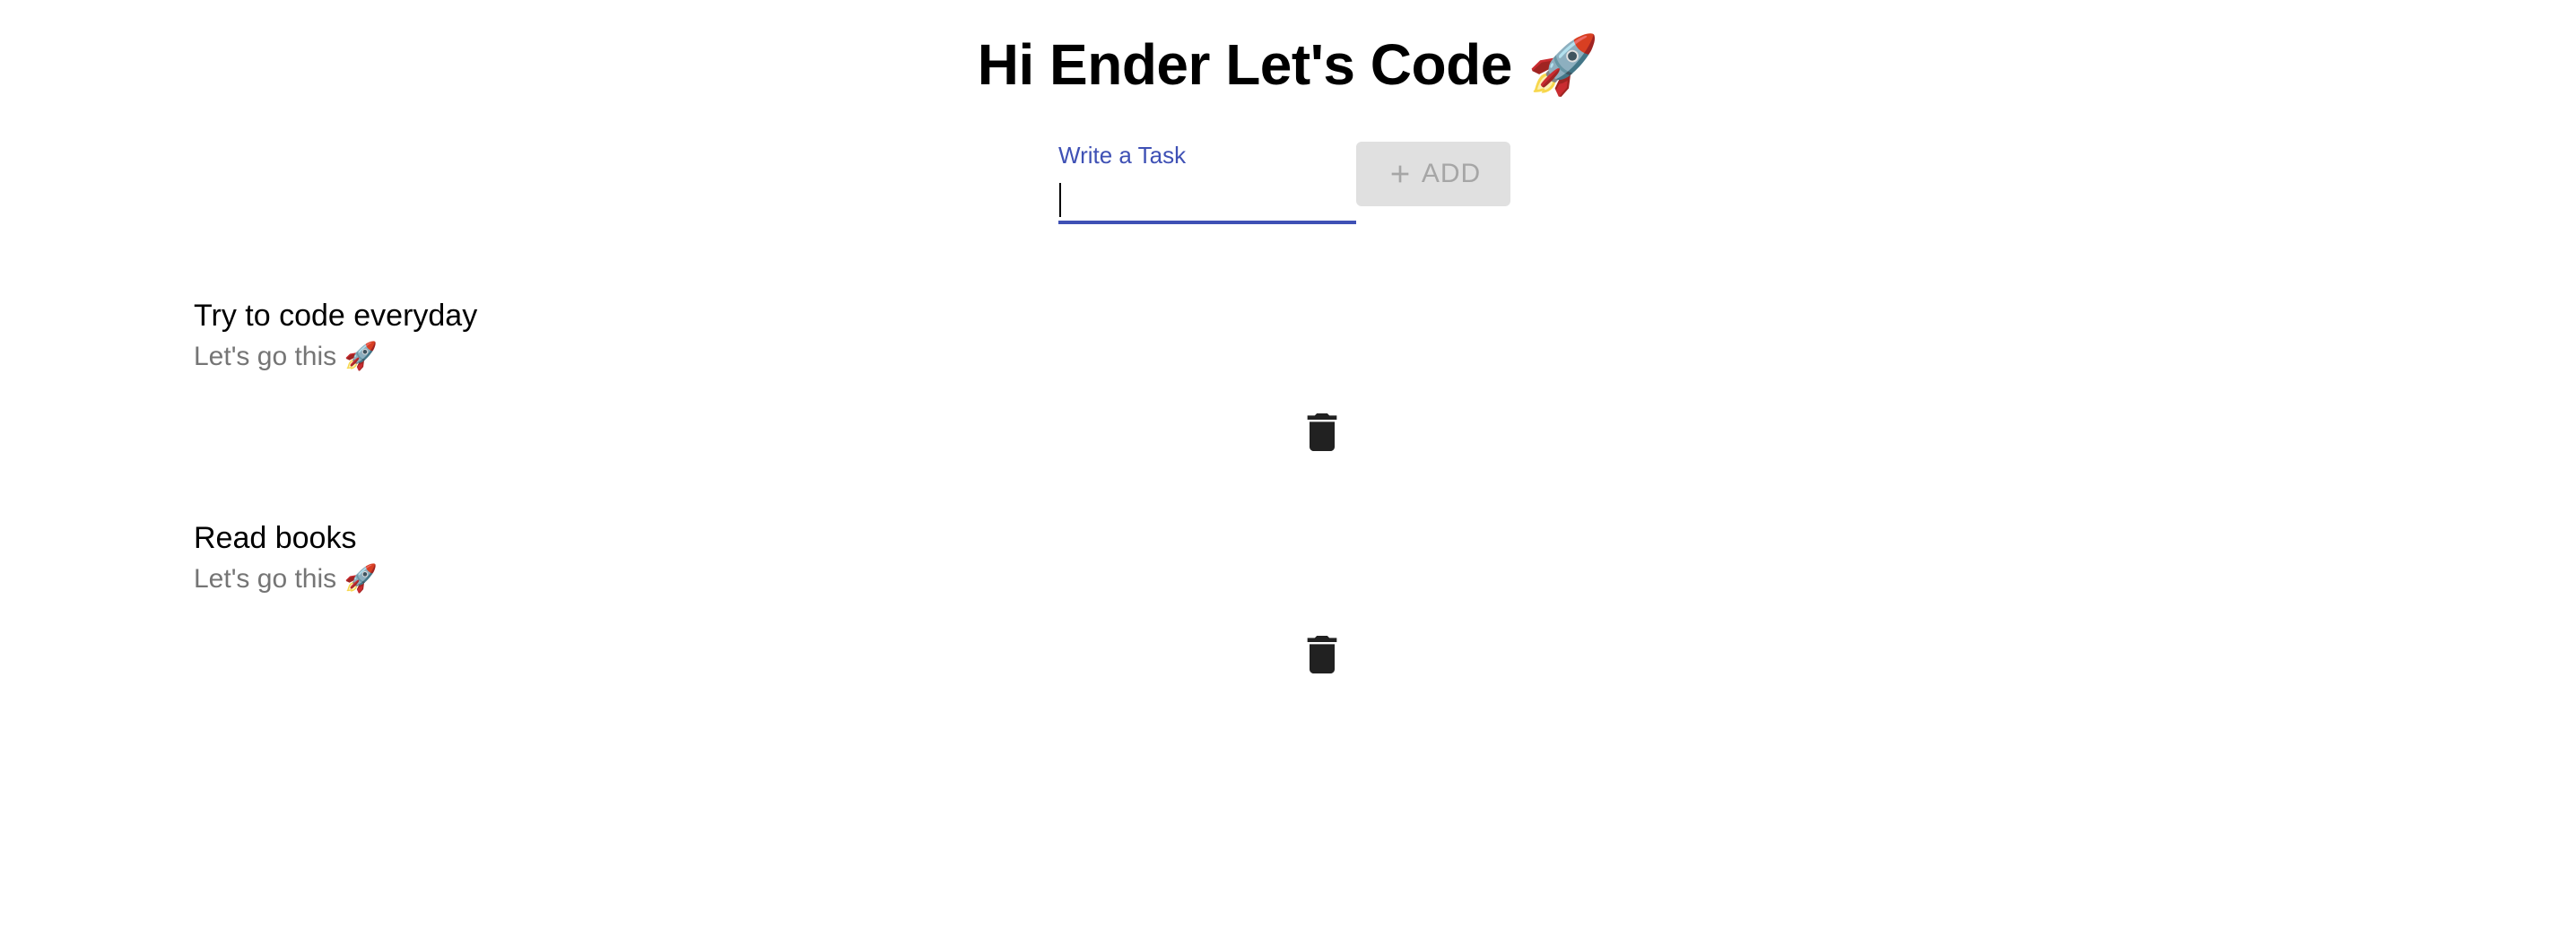  What do you see at coordinates (286, 557) in the screenshot?
I see `list-item: Read books Let's go this 🚀` at bounding box center [286, 557].